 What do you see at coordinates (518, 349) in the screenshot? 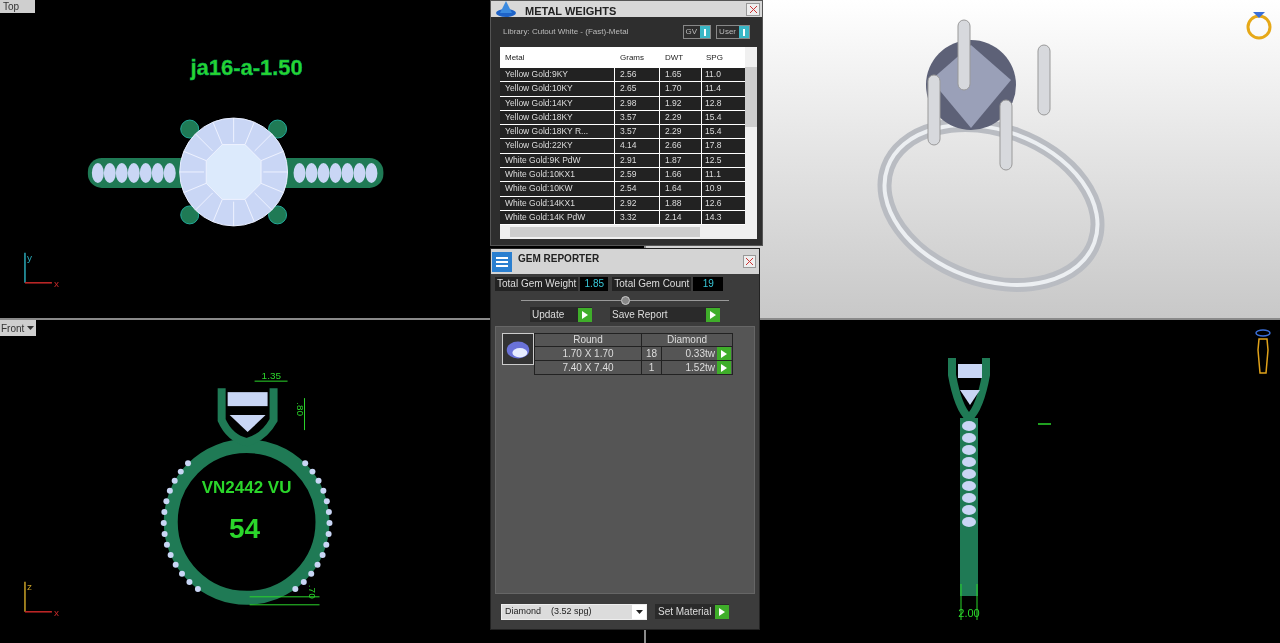
I see `round-gem-icon` at bounding box center [518, 349].